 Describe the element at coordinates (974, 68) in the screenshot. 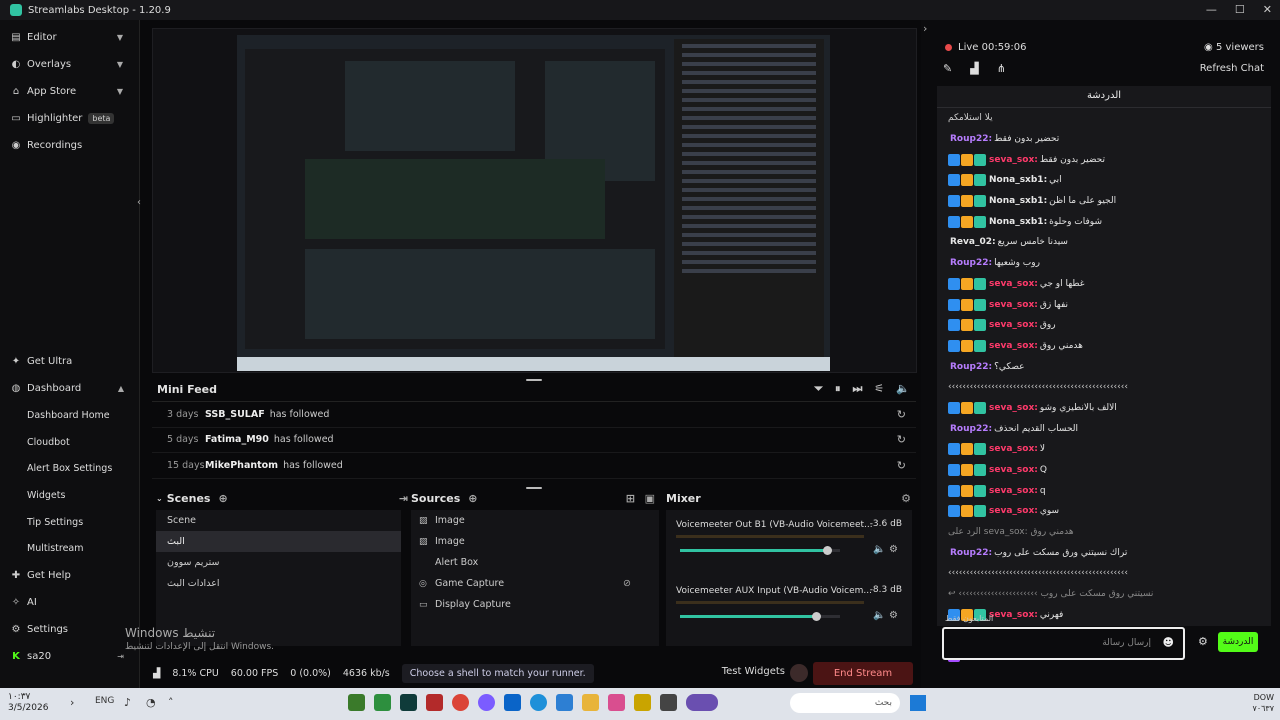

I see `delete-icon: ▟` at that location.